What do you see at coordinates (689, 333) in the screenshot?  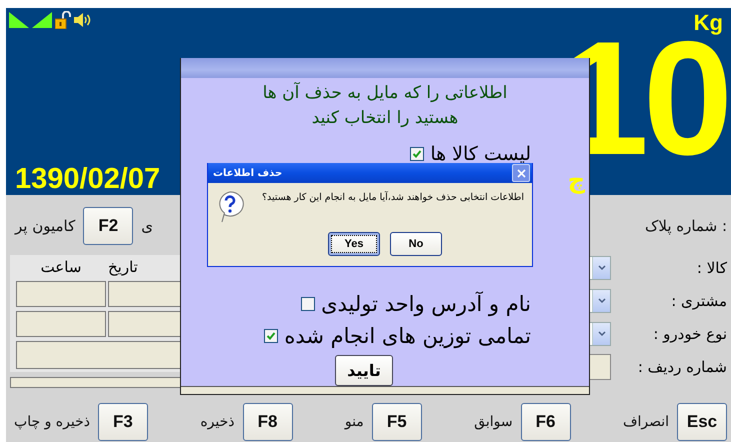 I see `field-label: نوع خودرو :` at bounding box center [689, 333].